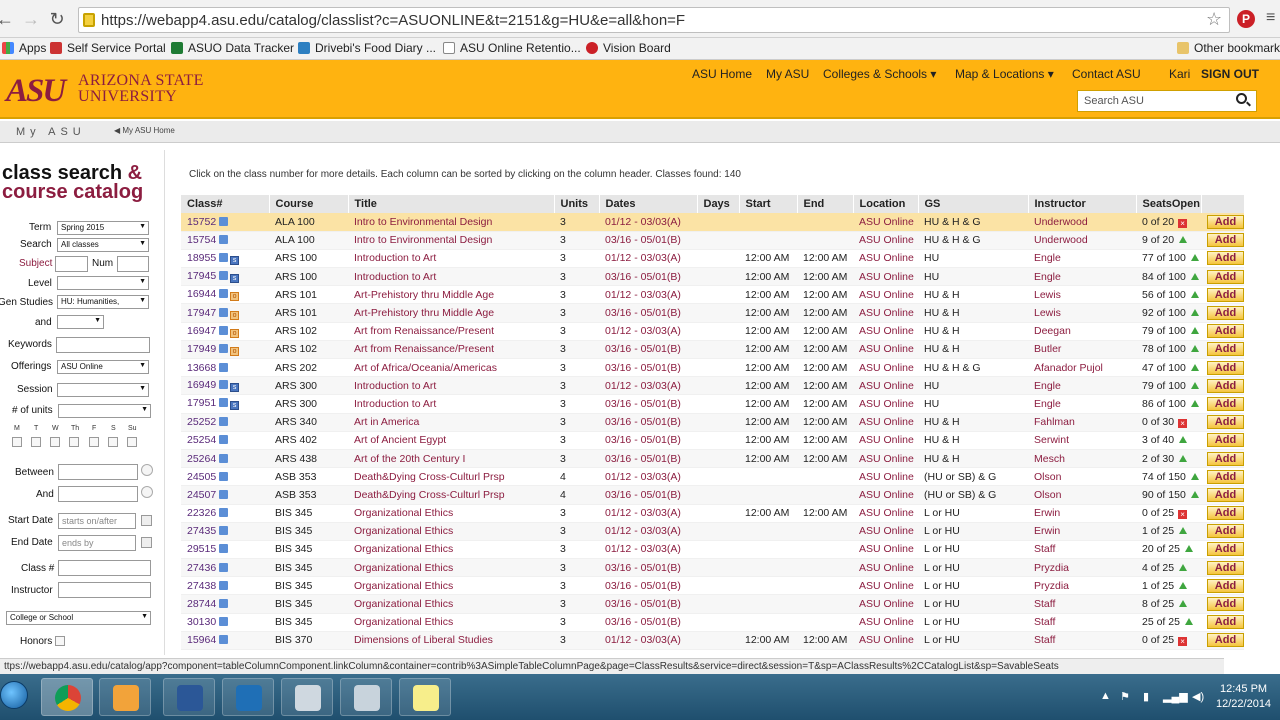 Image resolution: width=1280 pixels, height=720 pixels. I want to click on course-title-link: Art of the 20th Century I, so click(409, 459).